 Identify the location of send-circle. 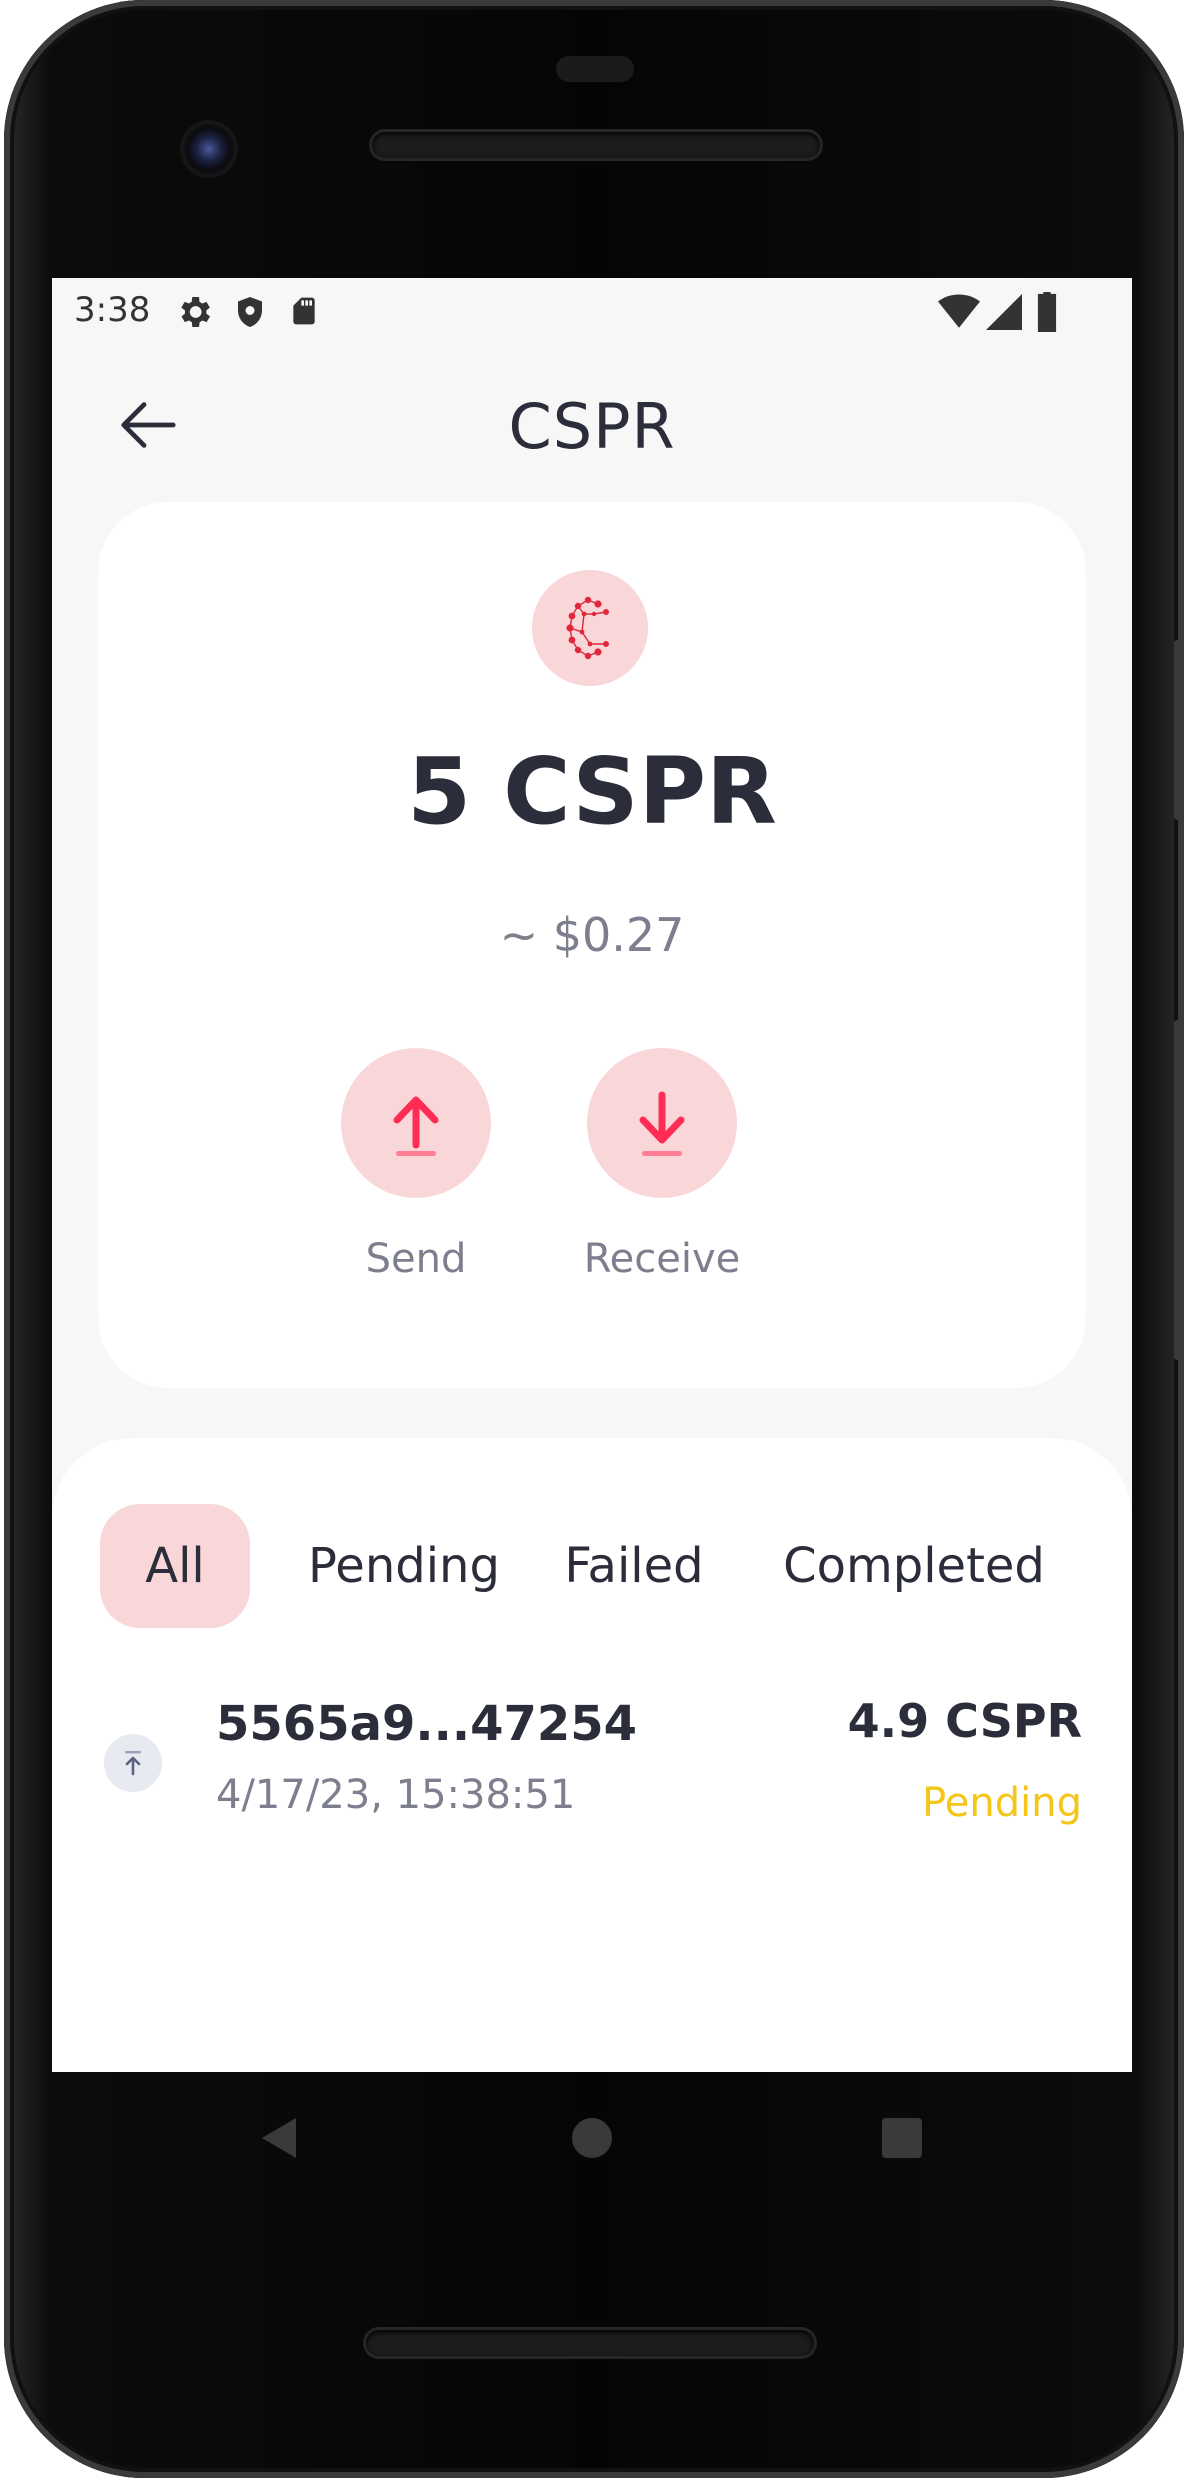
(416, 1123).